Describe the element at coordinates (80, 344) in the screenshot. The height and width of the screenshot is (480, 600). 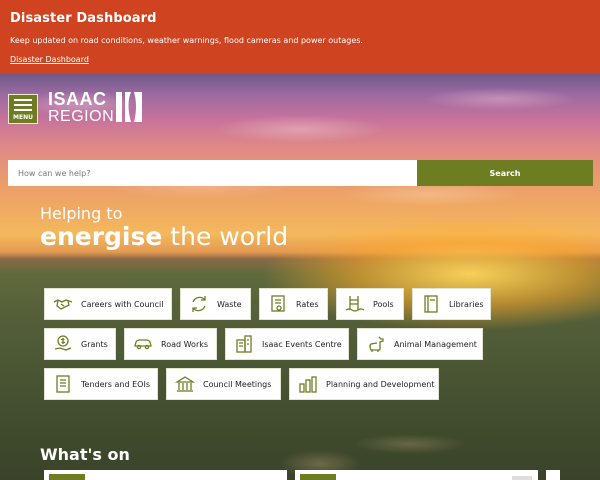
I see `quicklink-grants: Grants` at that location.